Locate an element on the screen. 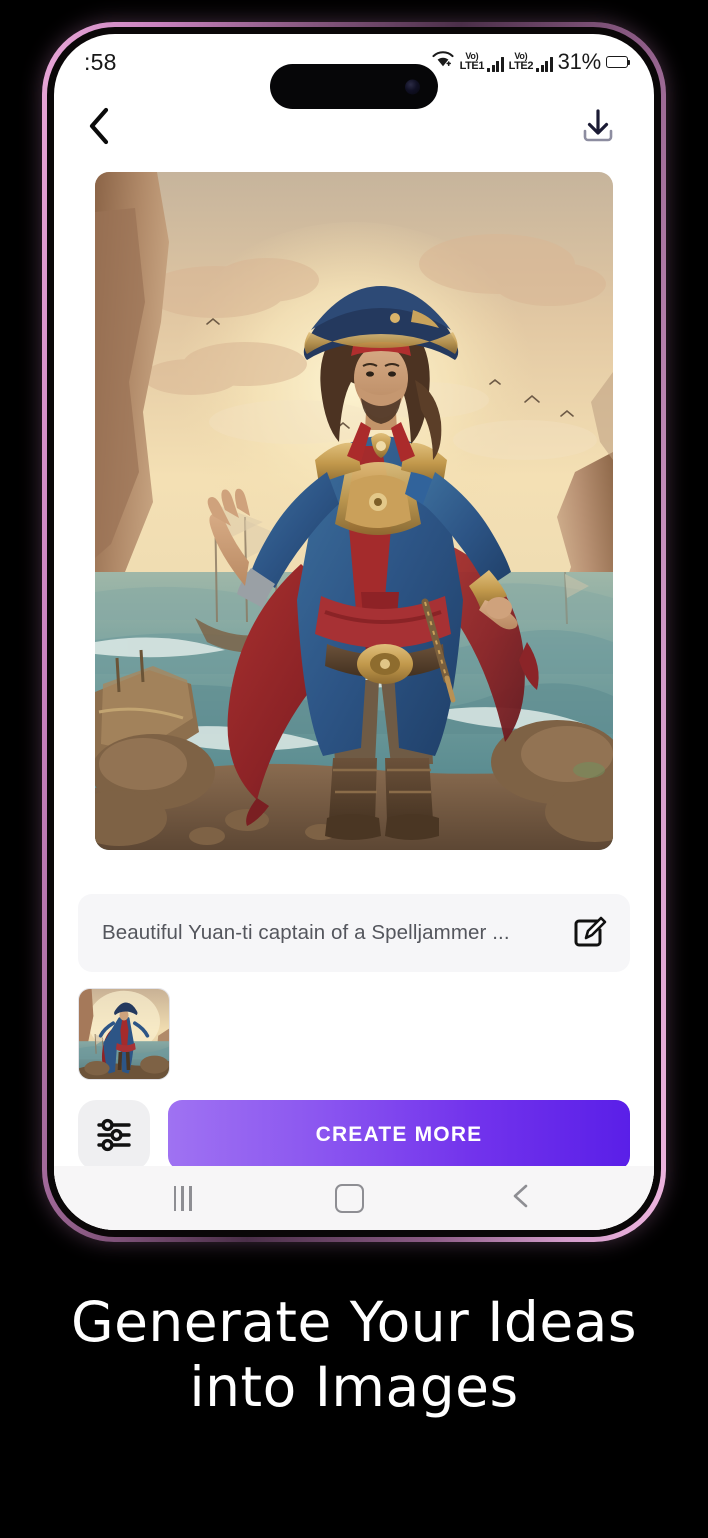 This screenshot has height=1538, width=708. sim1-network-label: LTE1 is located at coordinates (472, 66).